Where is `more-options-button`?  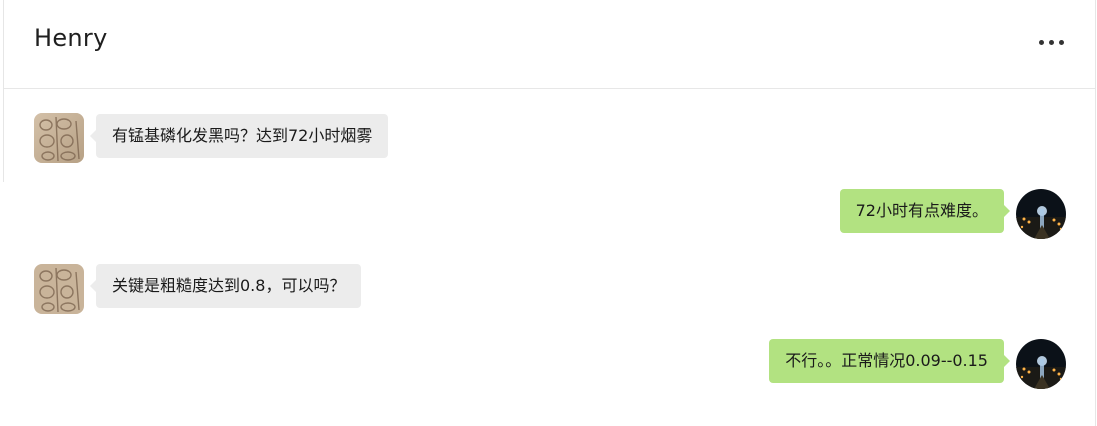 more-options-button is located at coordinates (1052, 42).